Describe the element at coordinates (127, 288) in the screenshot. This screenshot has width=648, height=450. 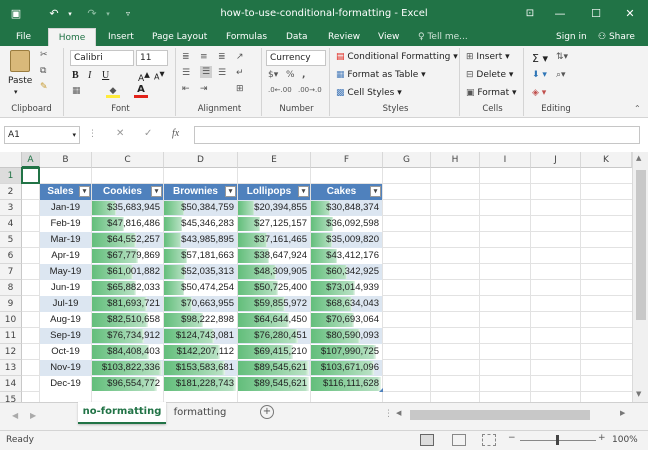
I see `table-cell-cookies: $65,882,033` at that location.